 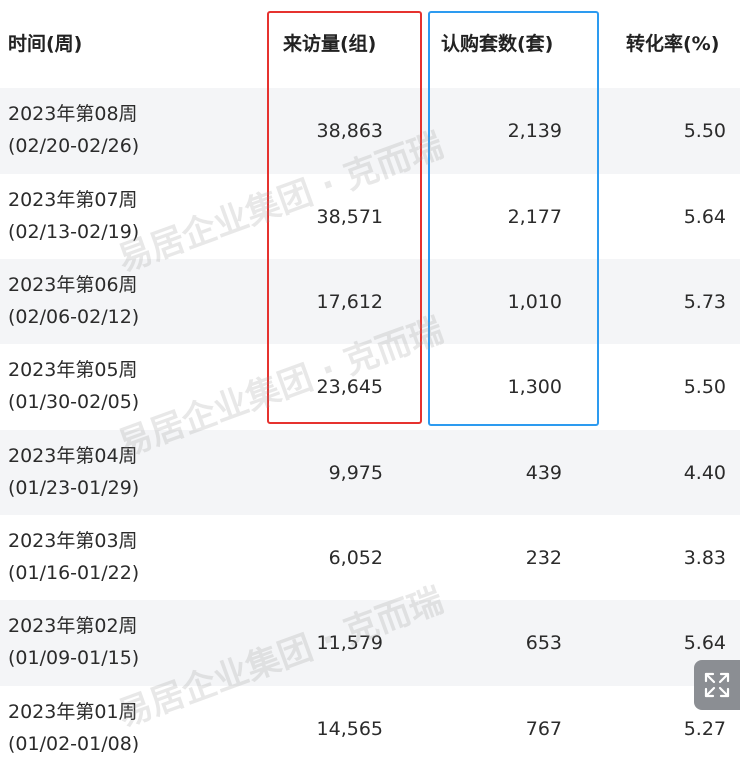 I want to click on time-cell: 2023年第06周 (02/06-02/12), so click(x=73, y=301).